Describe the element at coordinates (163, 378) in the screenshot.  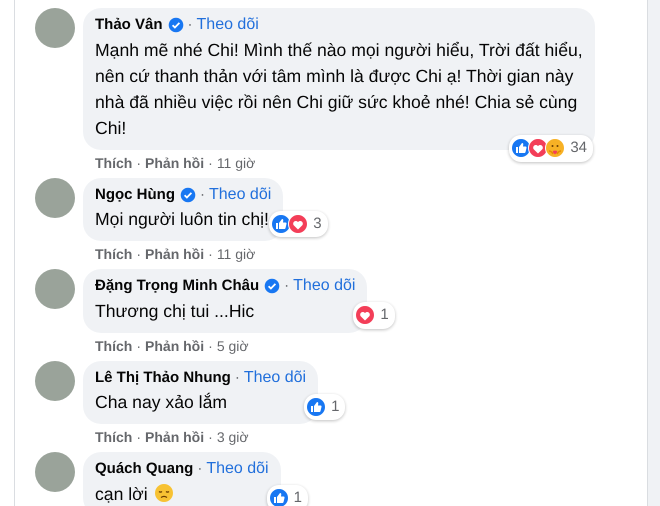
I see `author-name: Lê Thị Thảo Nhung` at that location.